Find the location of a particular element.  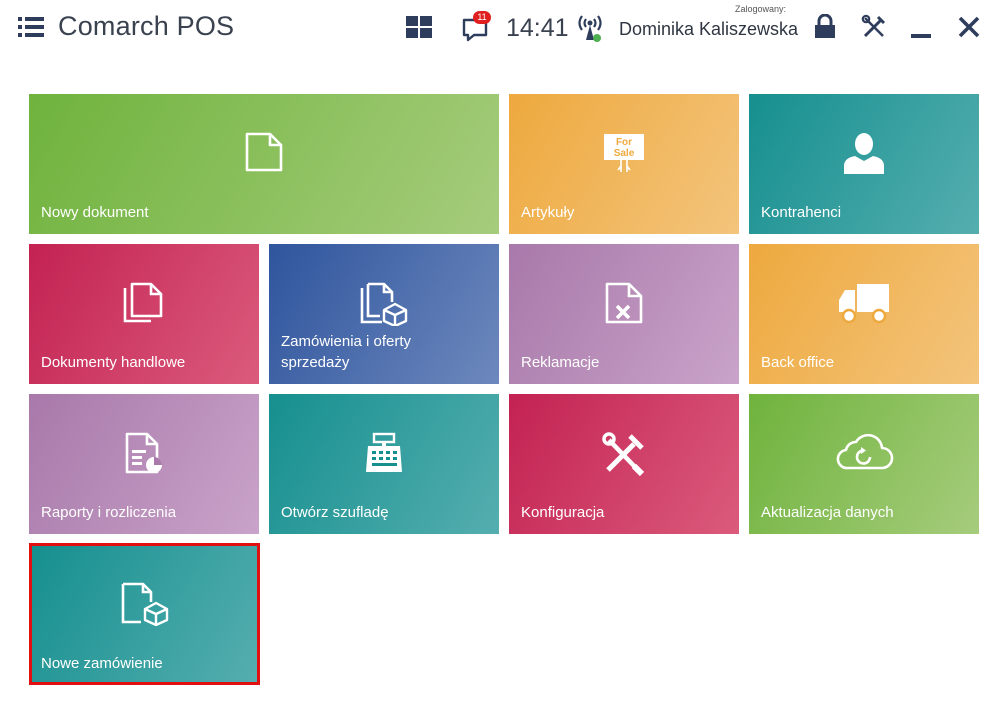

report-chart-icon is located at coordinates (143, 453).